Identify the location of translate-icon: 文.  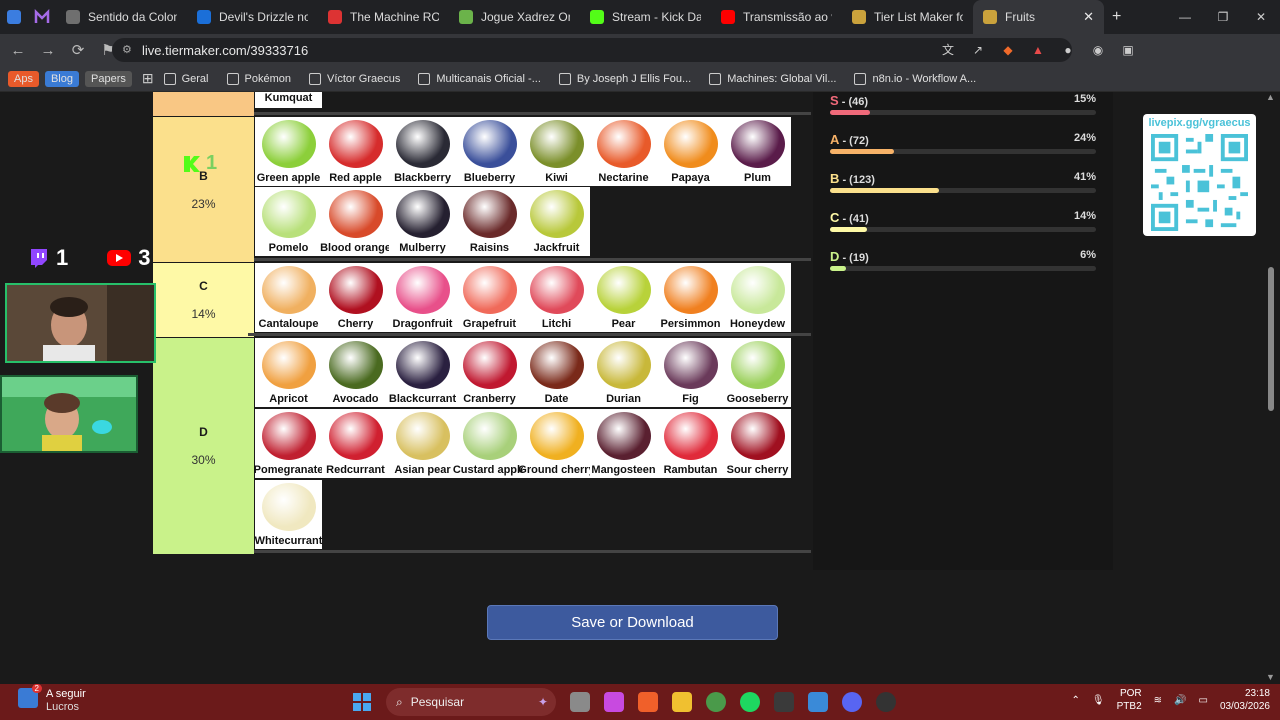
(948, 50).